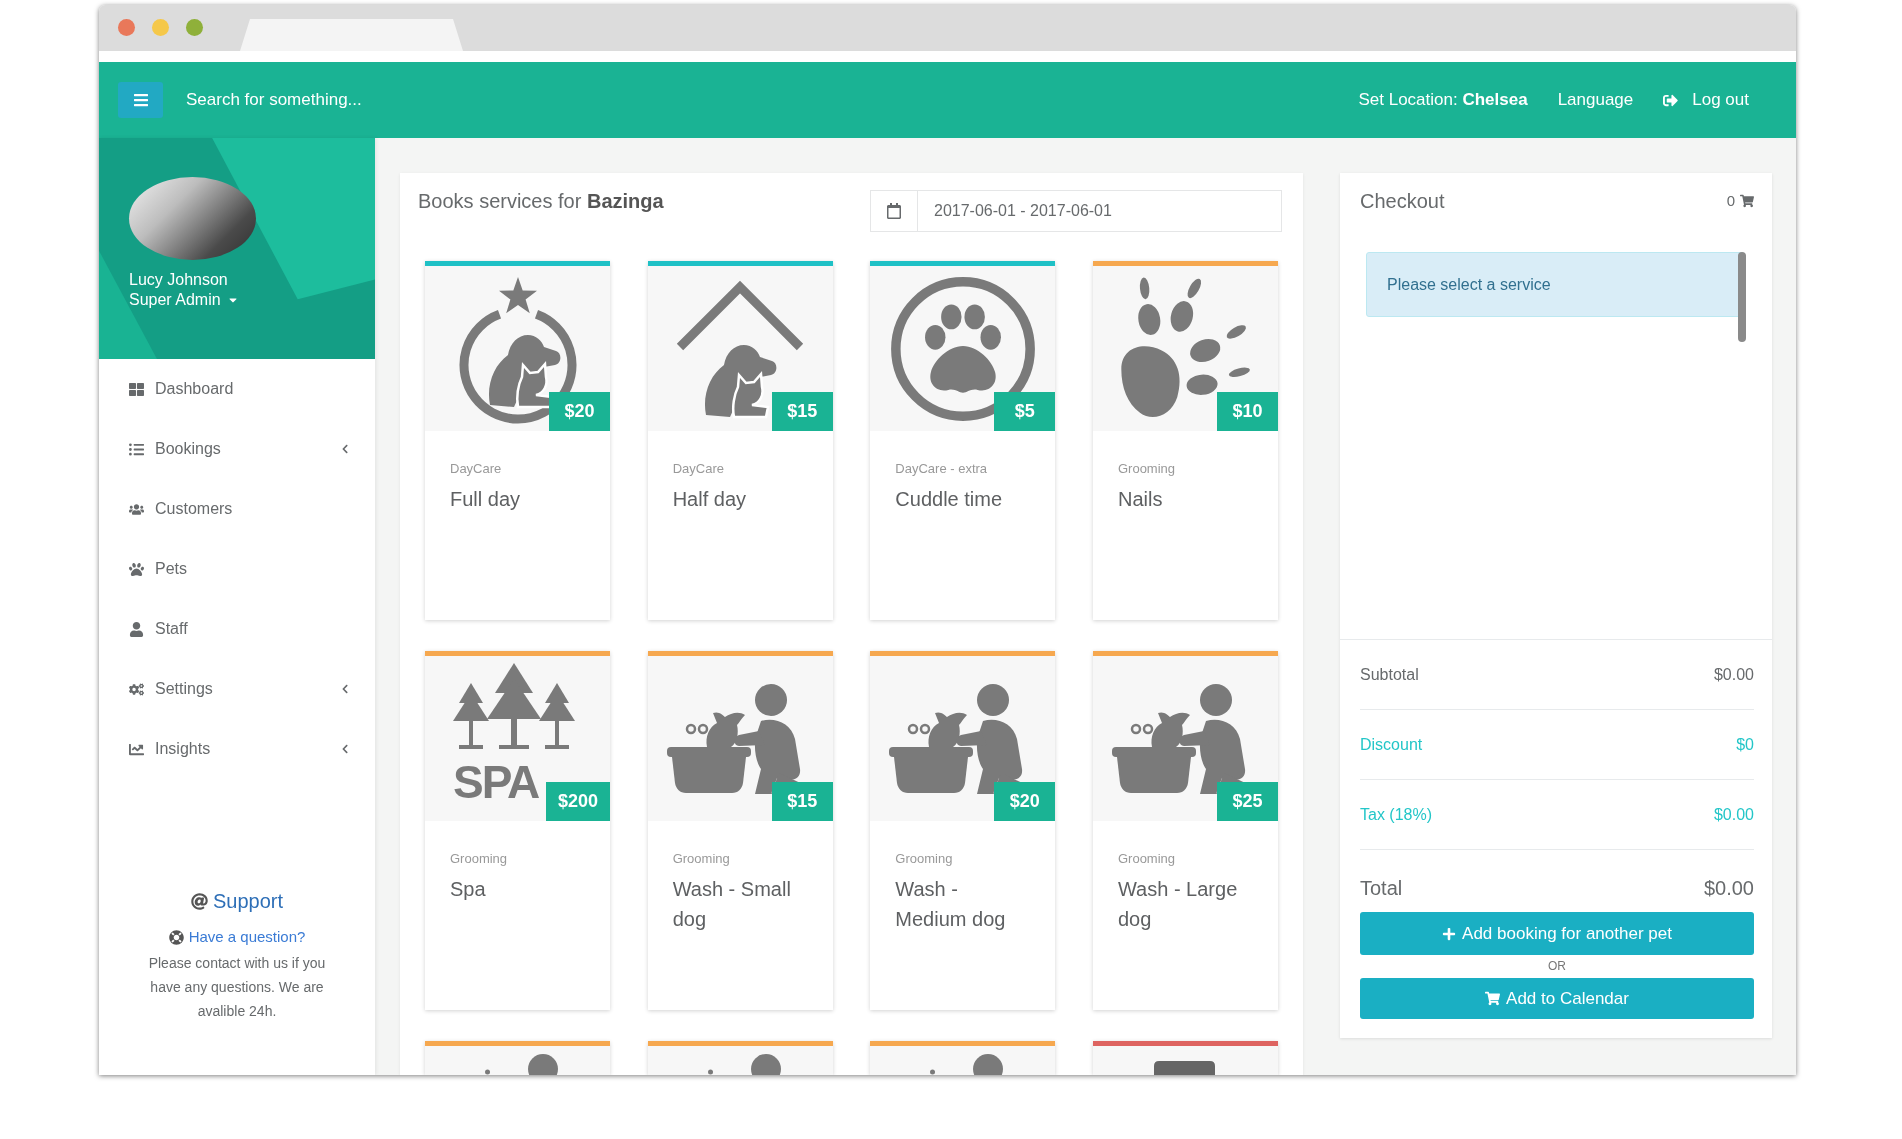  I want to click on date-range-field: 2017-06-01 - 2017-06-01, so click(1100, 211).